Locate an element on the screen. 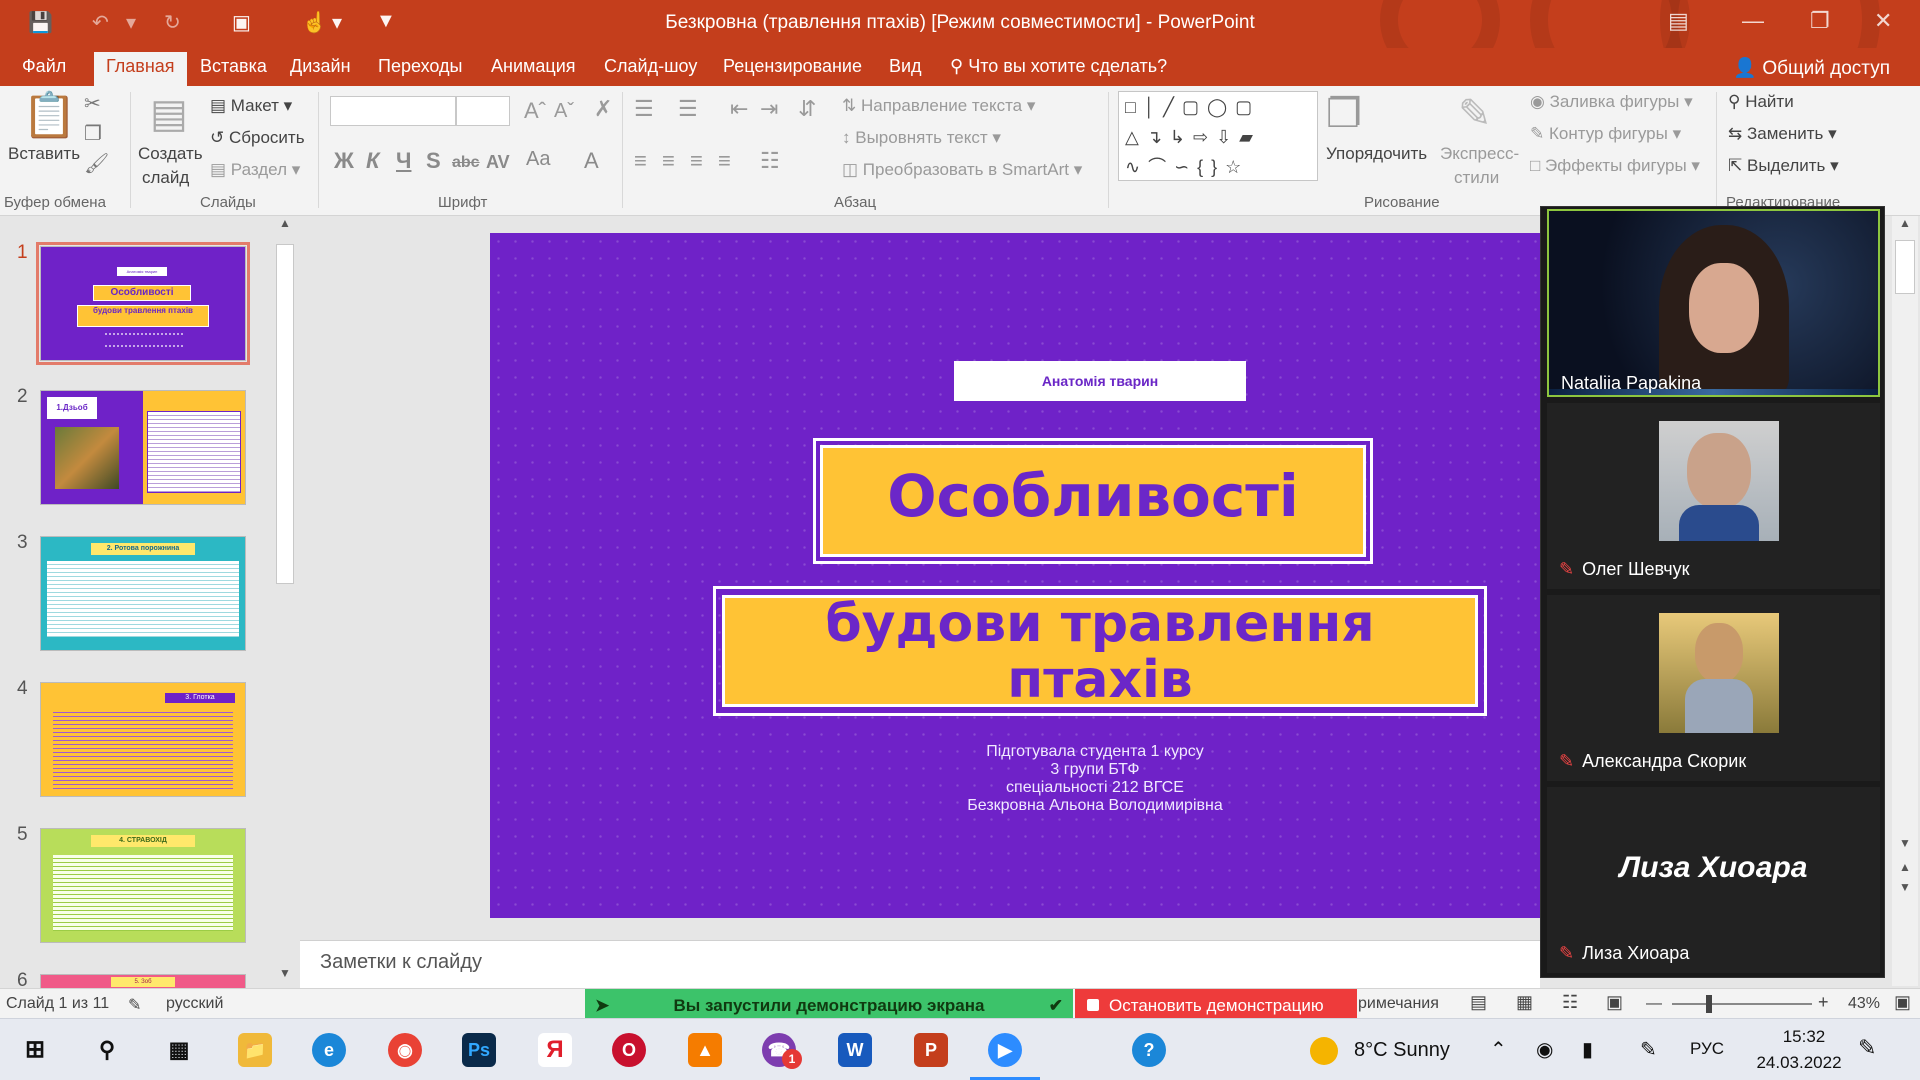 The image size is (1920, 1080). align-center-icon: ≡ is located at coordinates (668, 161).